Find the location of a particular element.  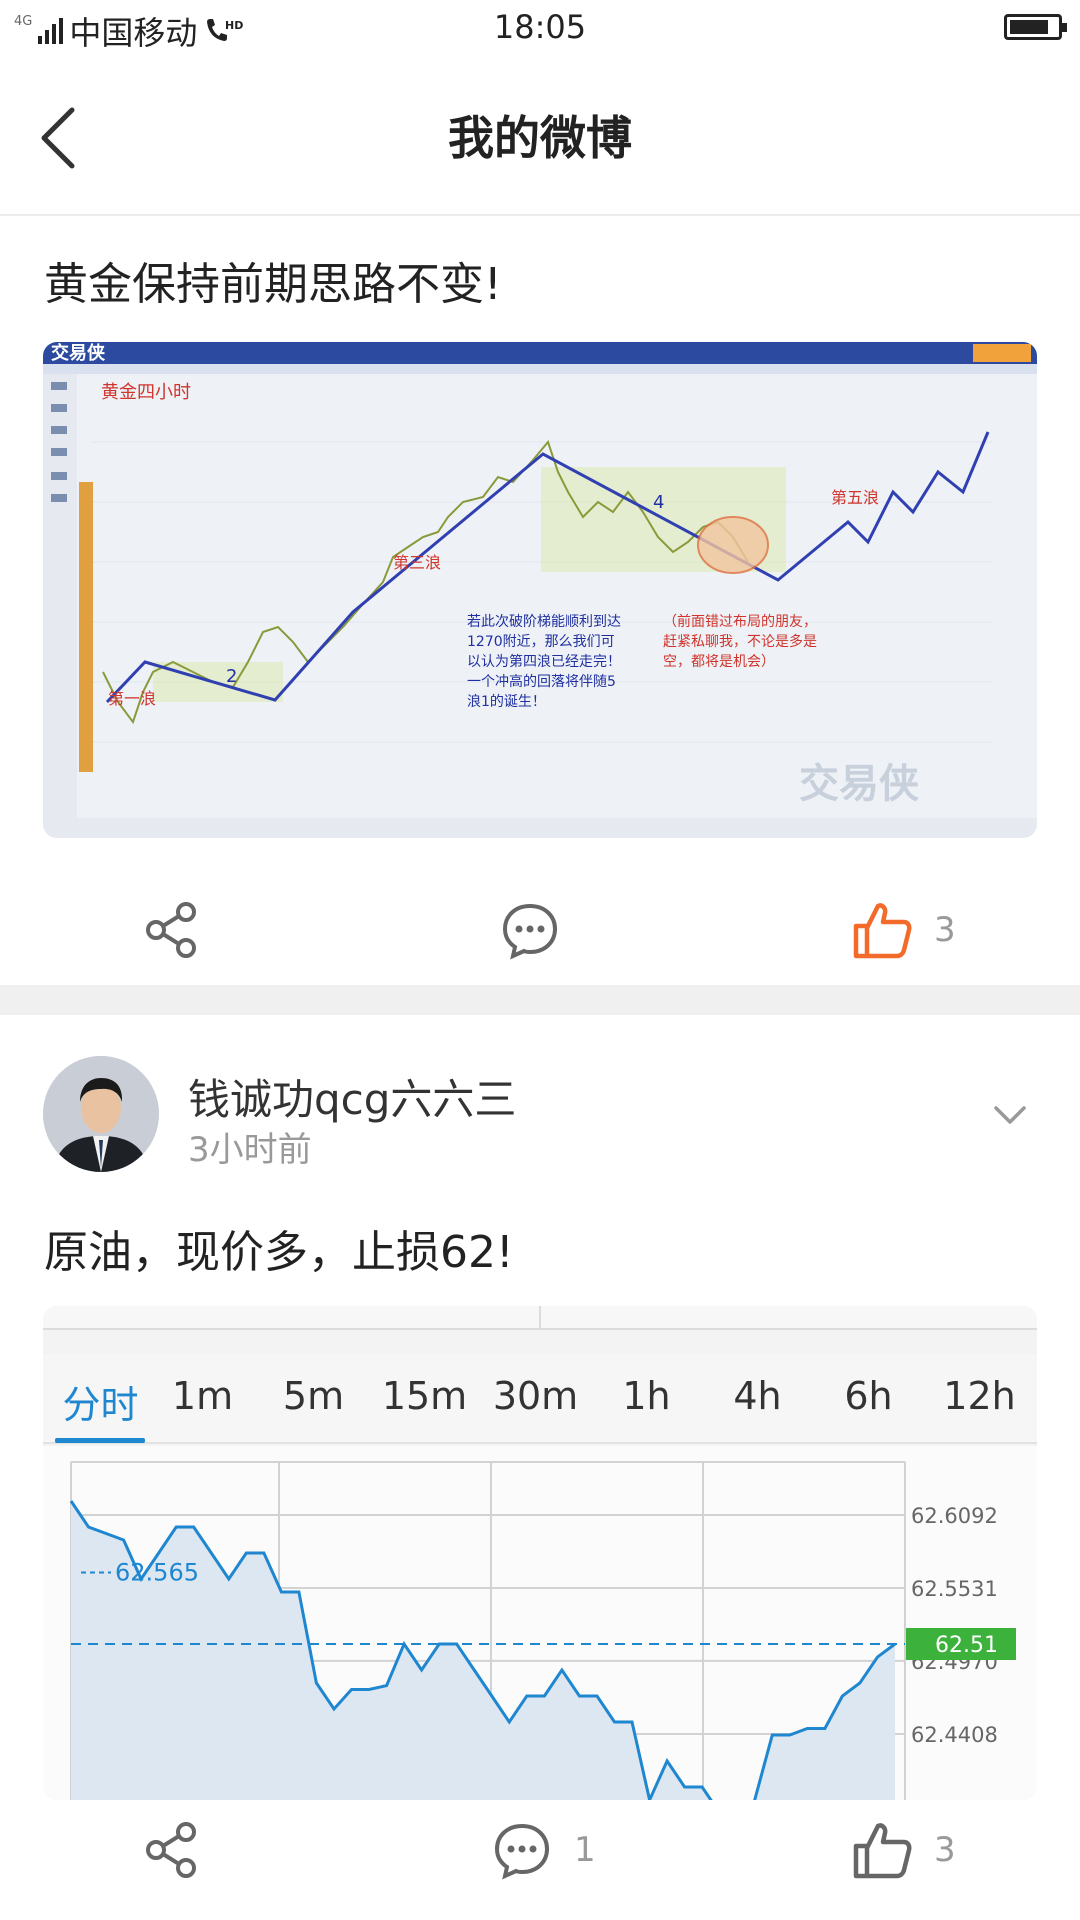

open-price-label: 62.565 is located at coordinates (157, 1573).